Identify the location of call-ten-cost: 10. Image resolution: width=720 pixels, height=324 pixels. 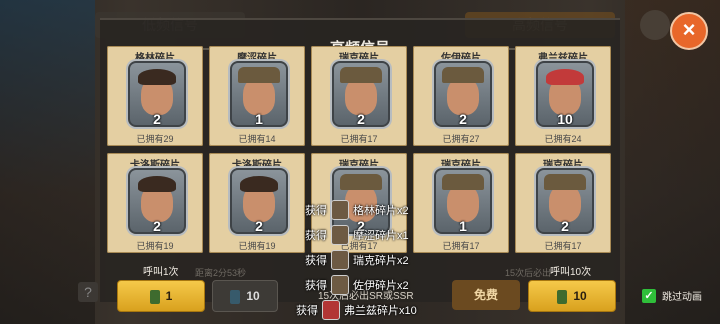
(580, 296).